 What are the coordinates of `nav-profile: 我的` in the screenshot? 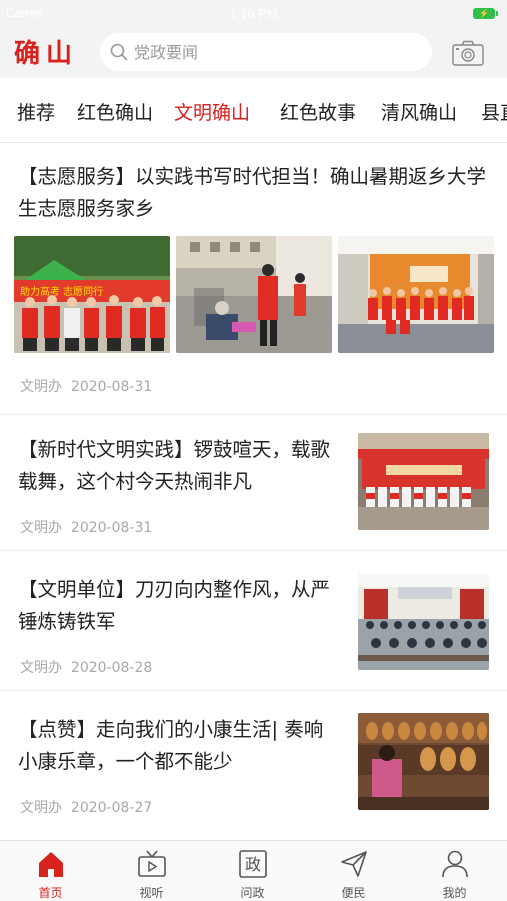 It's located at (454, 871).